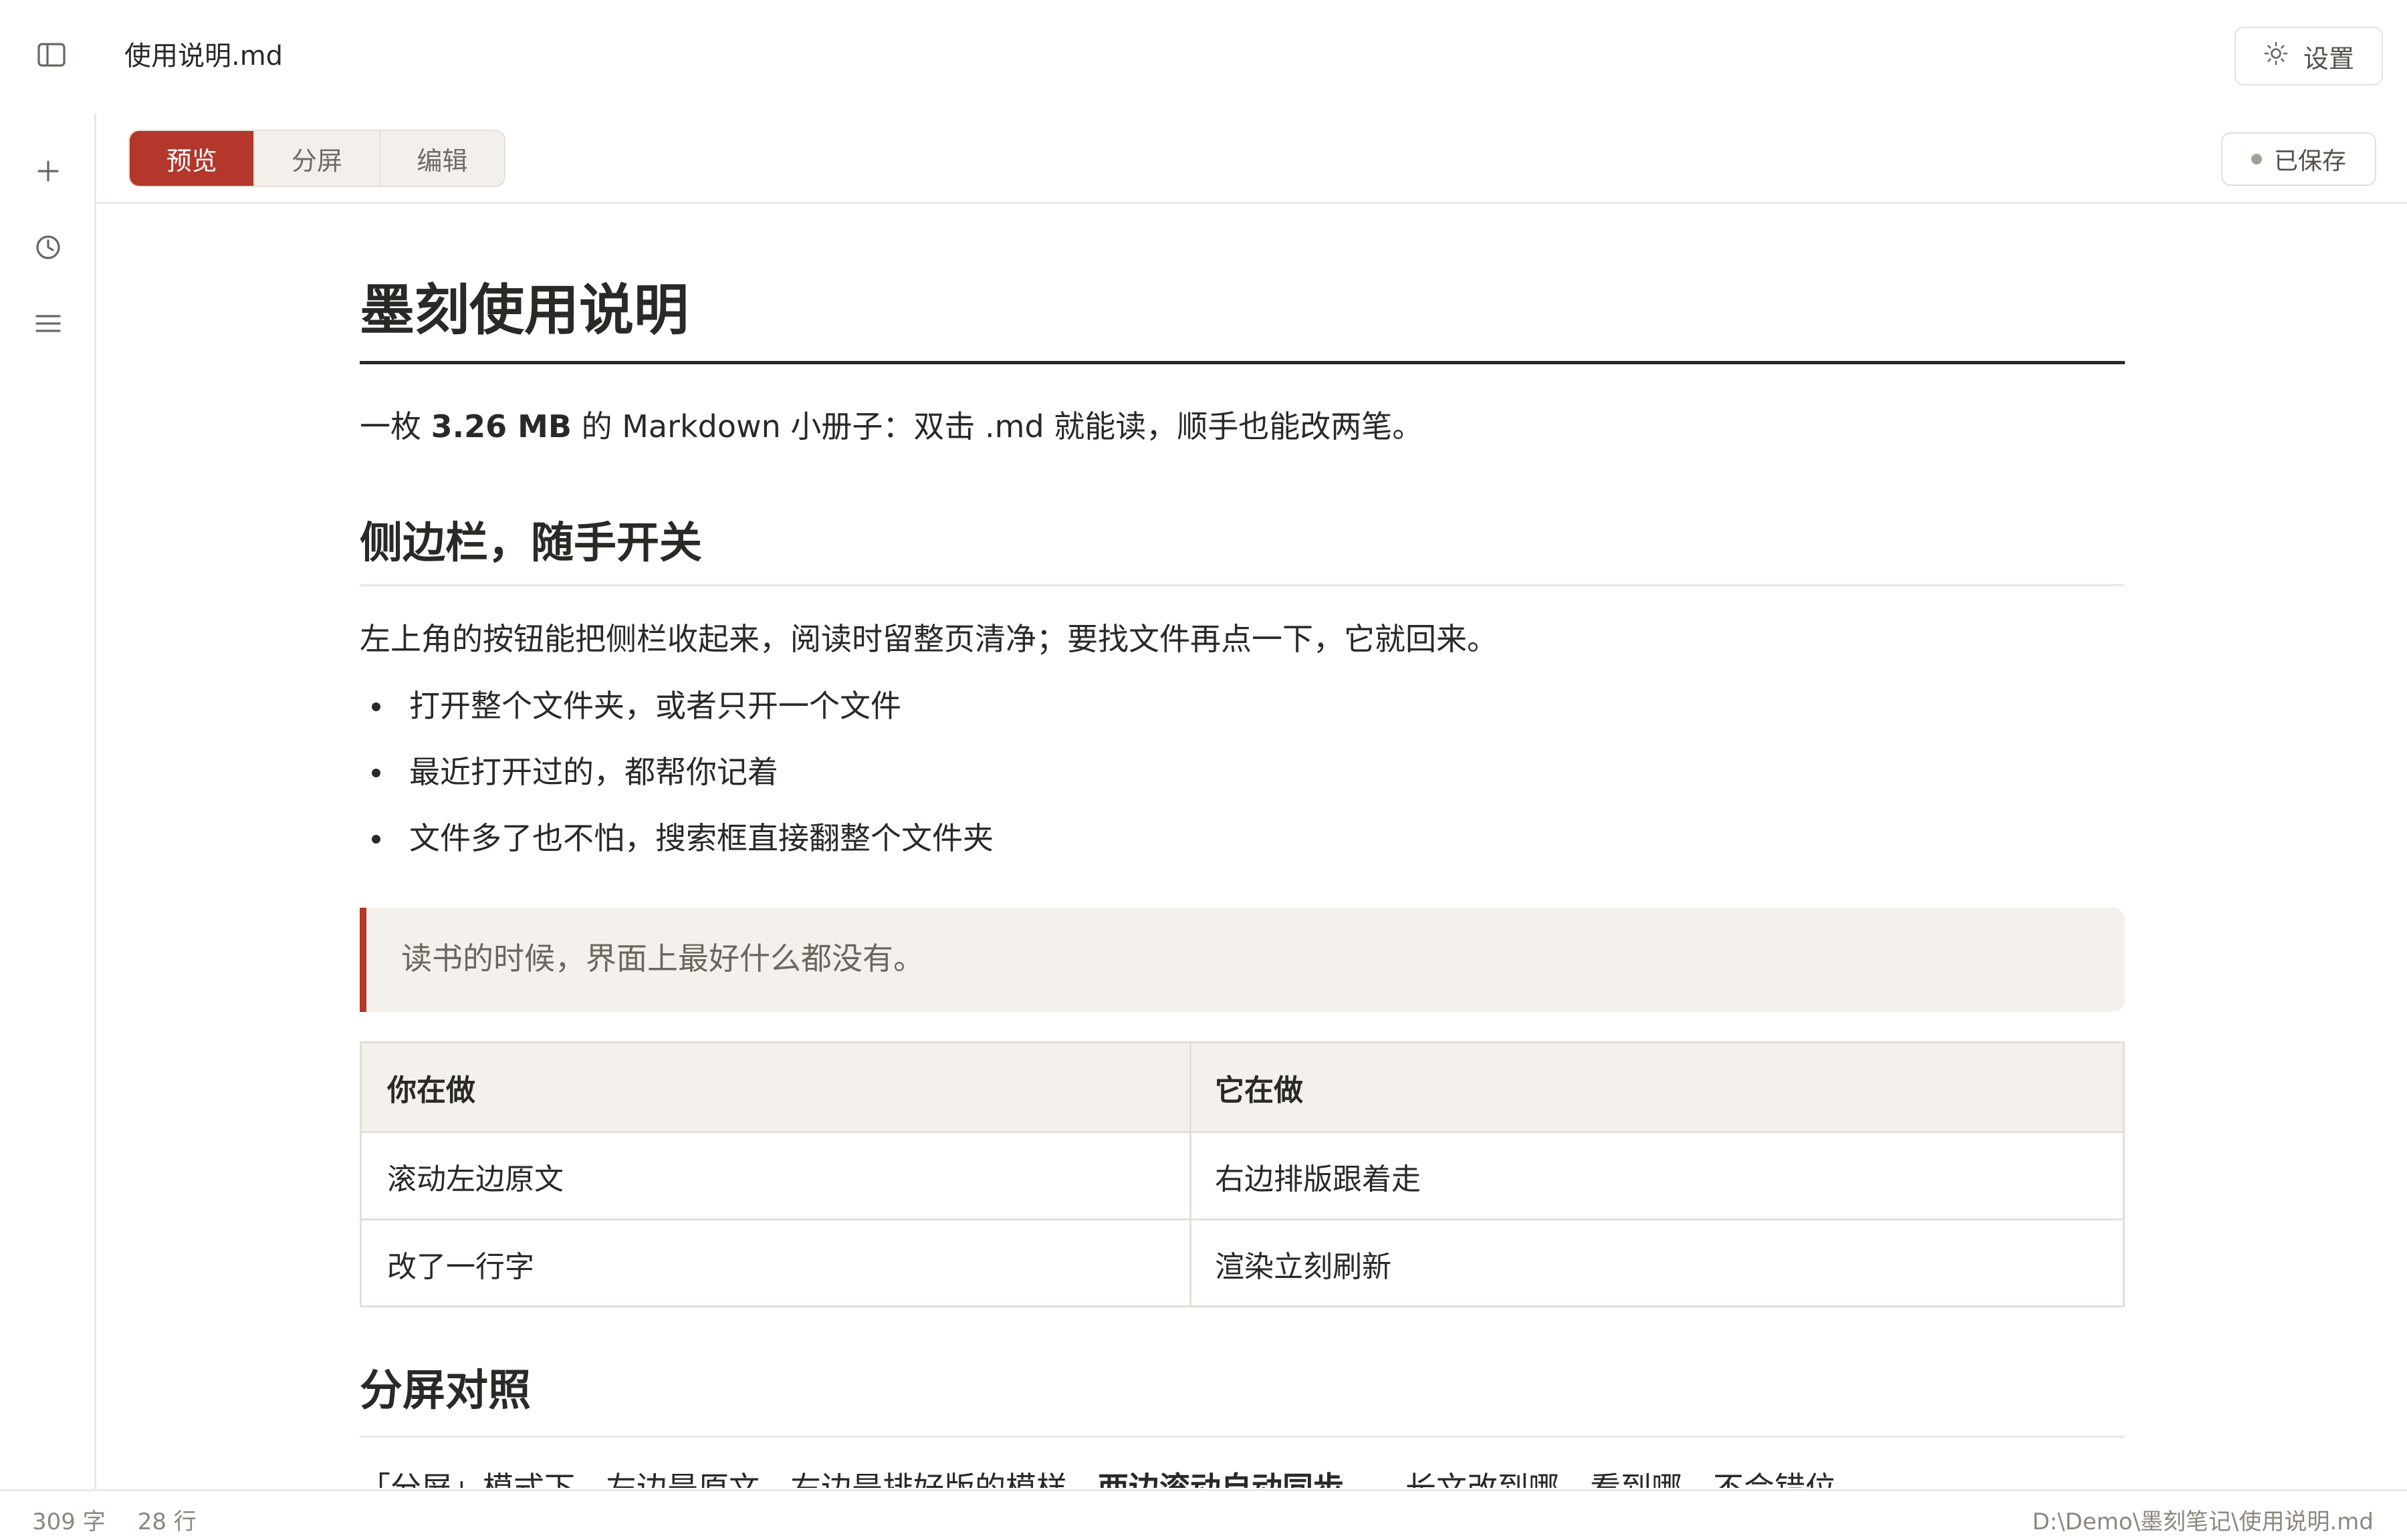 Image resolution: width=2407 pixels, height=1540 pixels. I want to click on title-rule, so click(1242, 362).